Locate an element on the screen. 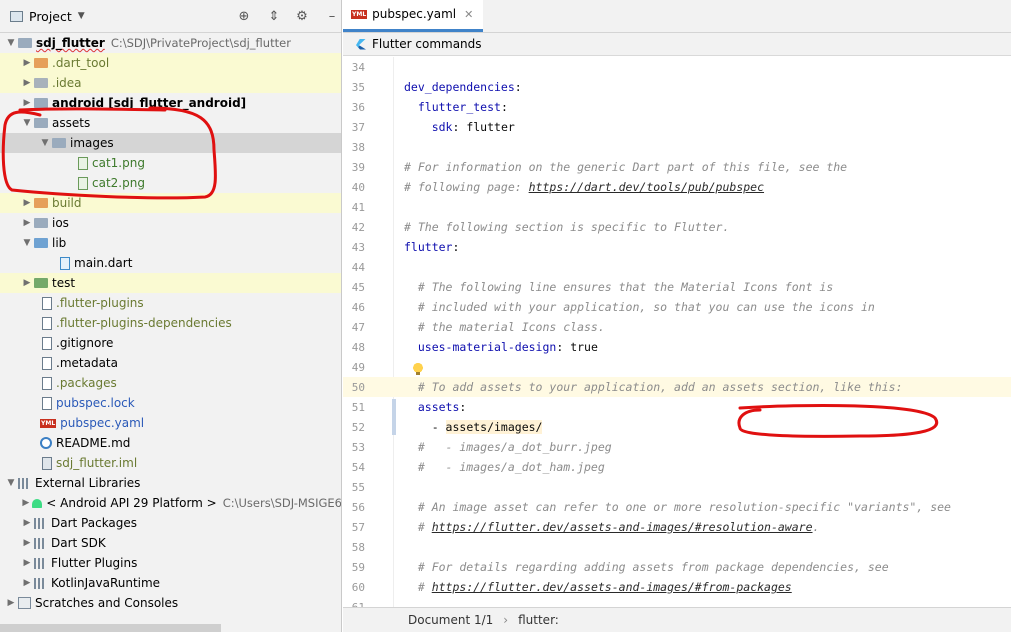 The height and width of the screenshot is (632, 1011). lightbulb-icon is located at coordinates (418, 369).